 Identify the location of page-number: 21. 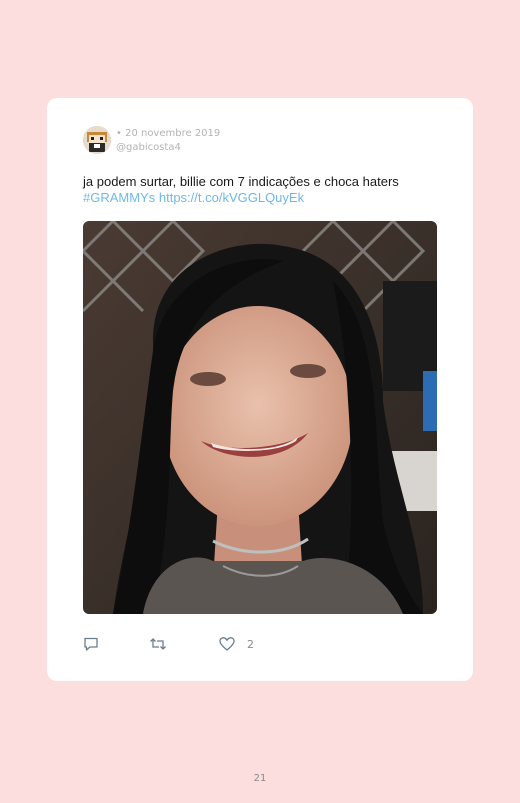
(260, 778).